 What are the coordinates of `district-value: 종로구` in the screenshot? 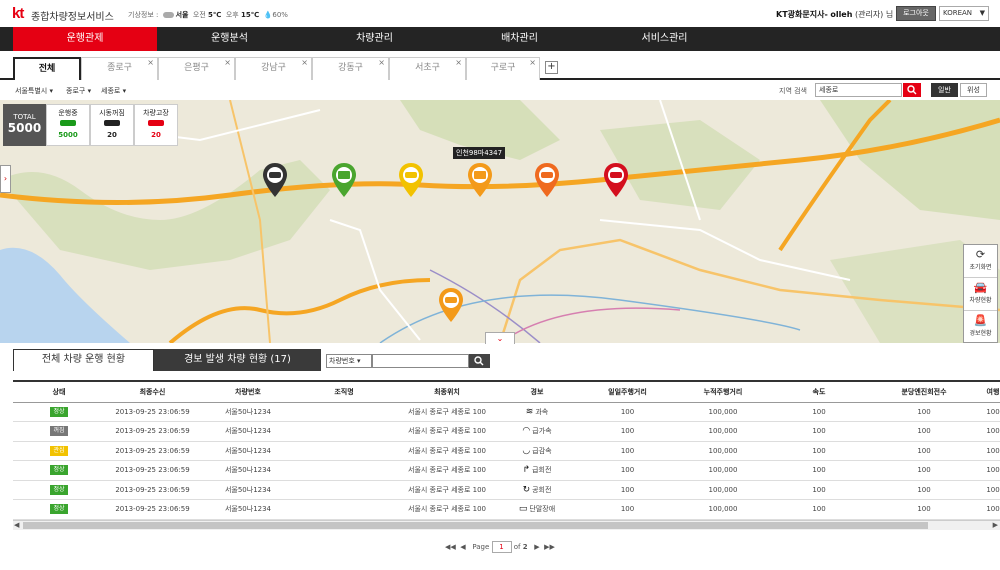 It's located at (76, 91).